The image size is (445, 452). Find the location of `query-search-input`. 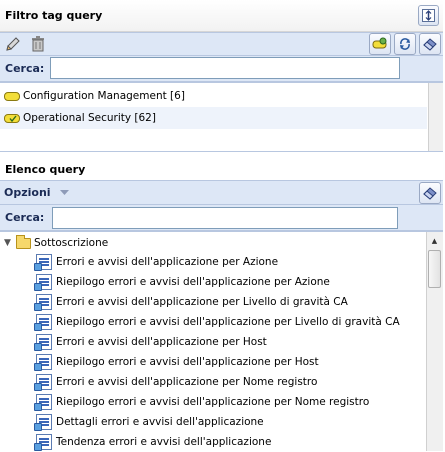

query-search-input is located at coordinates (225, 218).